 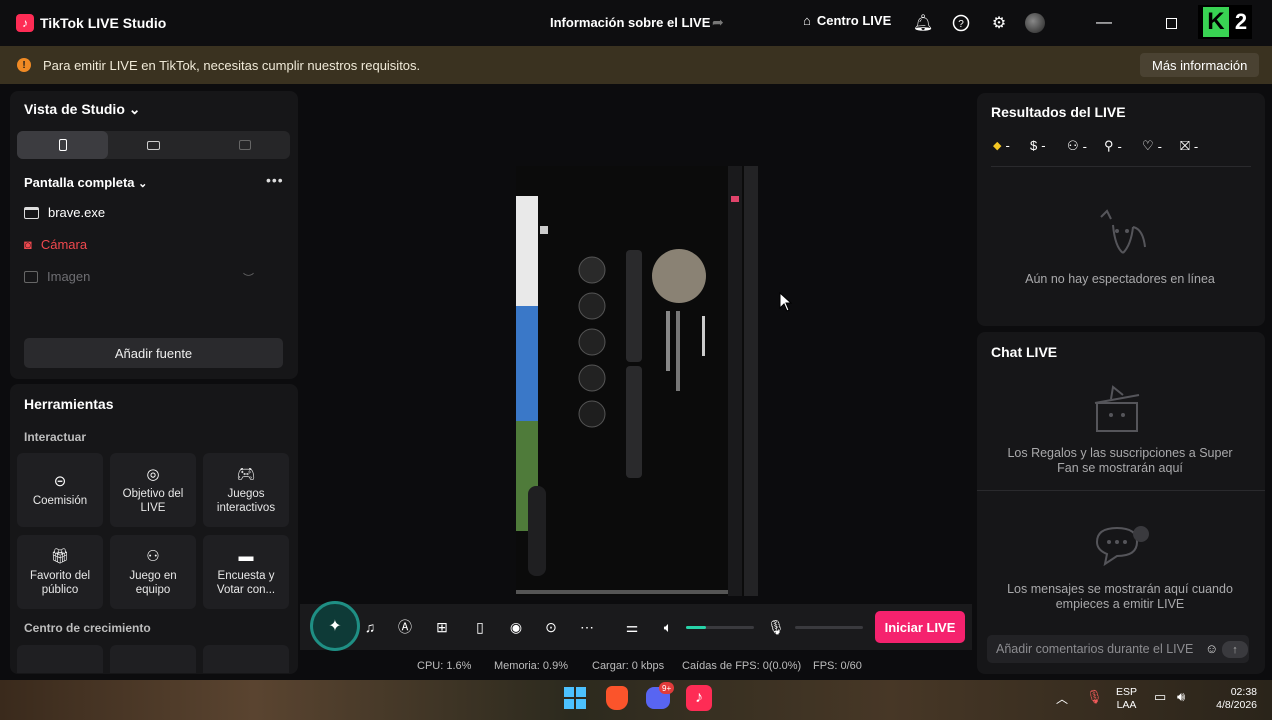 What do you see at coordinates (153, 353) in the screenshot?
I see `add-source-button: Añadir fuente` at bounding box center [153, 353].